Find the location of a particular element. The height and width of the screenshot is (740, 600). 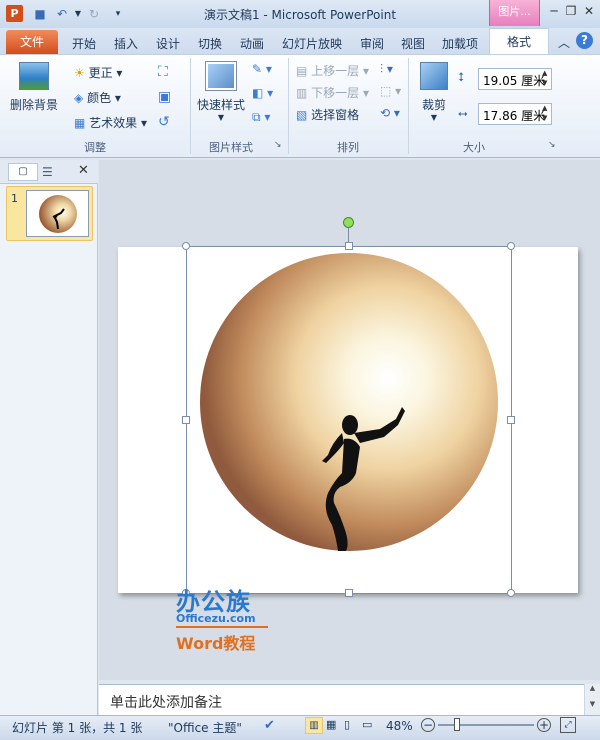

send-backward-label: 下移一层 is located at coordinates (335, 93).